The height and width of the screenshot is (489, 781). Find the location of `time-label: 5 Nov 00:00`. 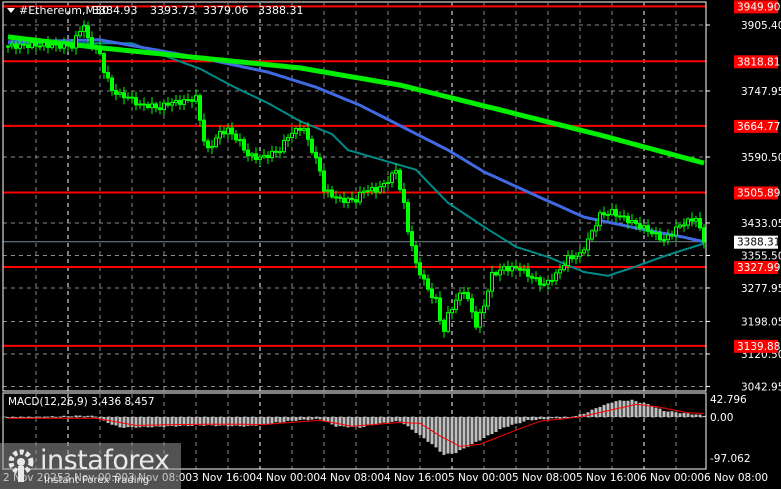

time-label: 5 Nov 00:00 is located at coordinates (480, 478).